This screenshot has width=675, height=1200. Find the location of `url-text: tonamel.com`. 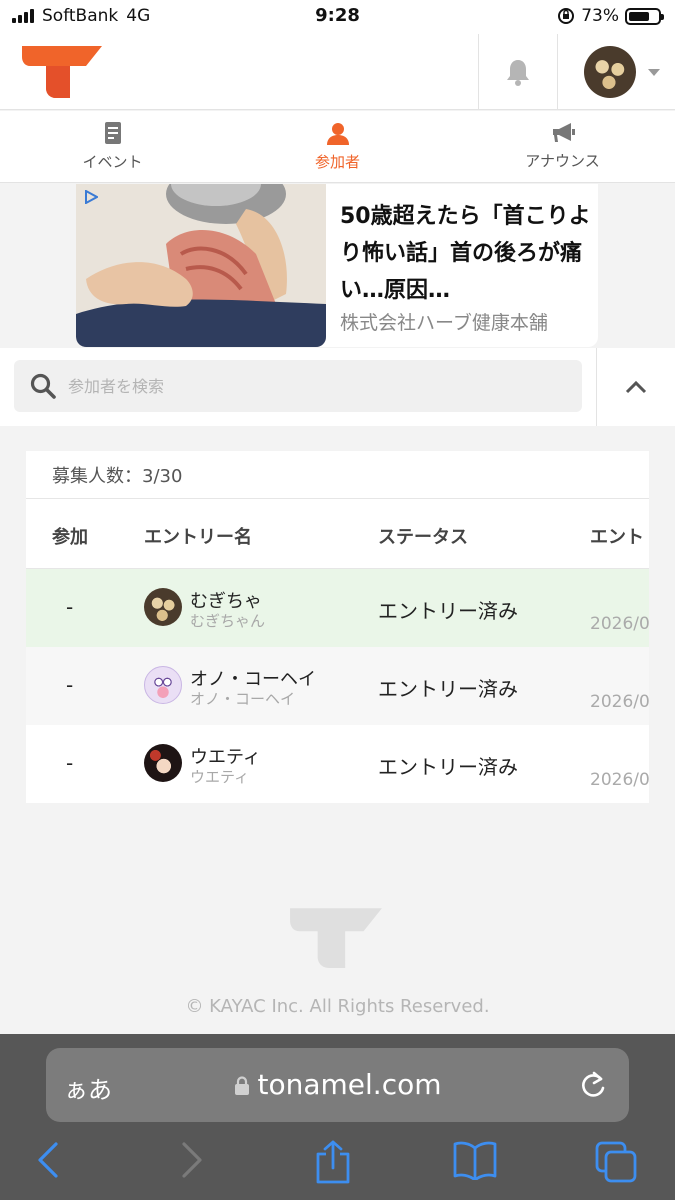

url-text: tonamel.com is located at coordinates (349, 1084).